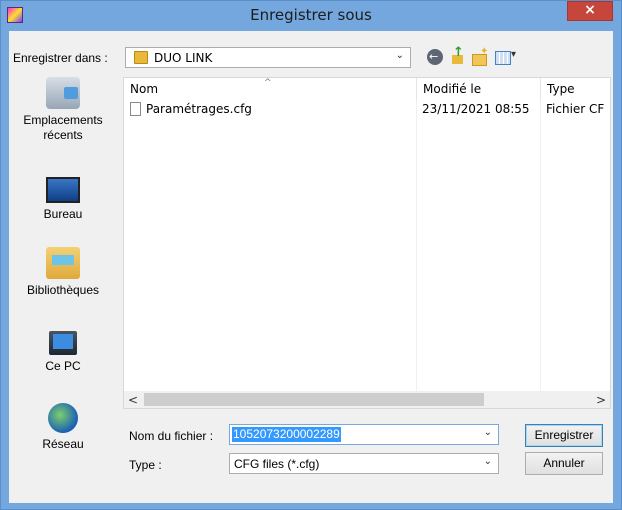 The height and width of the screenshot is (510, 622). What do you see at coordinates (63, 263) in the screenshot?
I see `libraries-icon` at bounding box center [63, 263].